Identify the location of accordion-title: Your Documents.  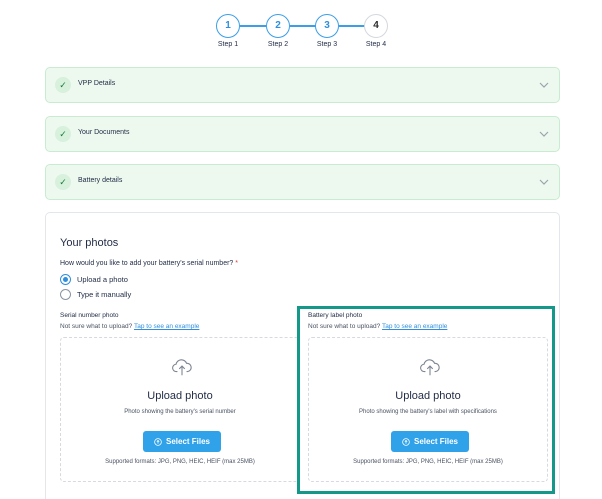
(104, 132).